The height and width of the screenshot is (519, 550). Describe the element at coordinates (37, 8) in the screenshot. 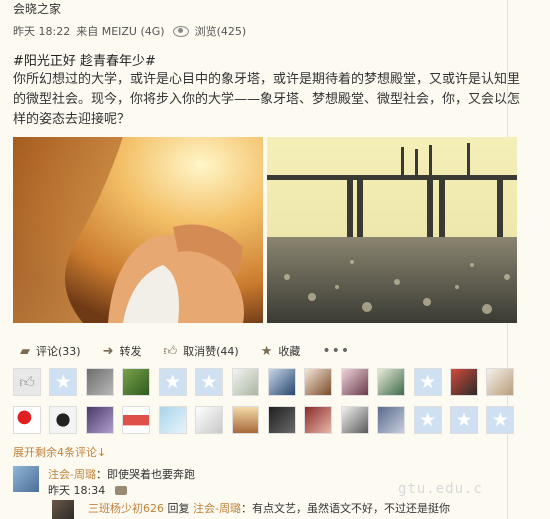

I see `post-author: 会晓之家` at that location.